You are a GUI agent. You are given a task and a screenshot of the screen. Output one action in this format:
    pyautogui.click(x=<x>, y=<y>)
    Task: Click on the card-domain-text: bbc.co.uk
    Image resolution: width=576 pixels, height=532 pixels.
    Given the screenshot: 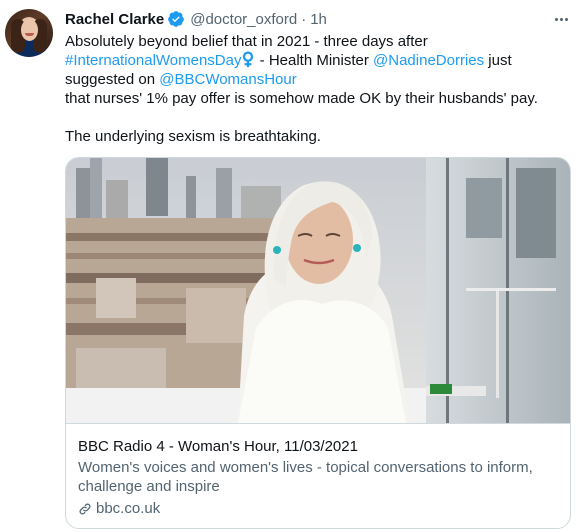 What is the action you would take?
    pyautogui.click(x=128, y=508)
    